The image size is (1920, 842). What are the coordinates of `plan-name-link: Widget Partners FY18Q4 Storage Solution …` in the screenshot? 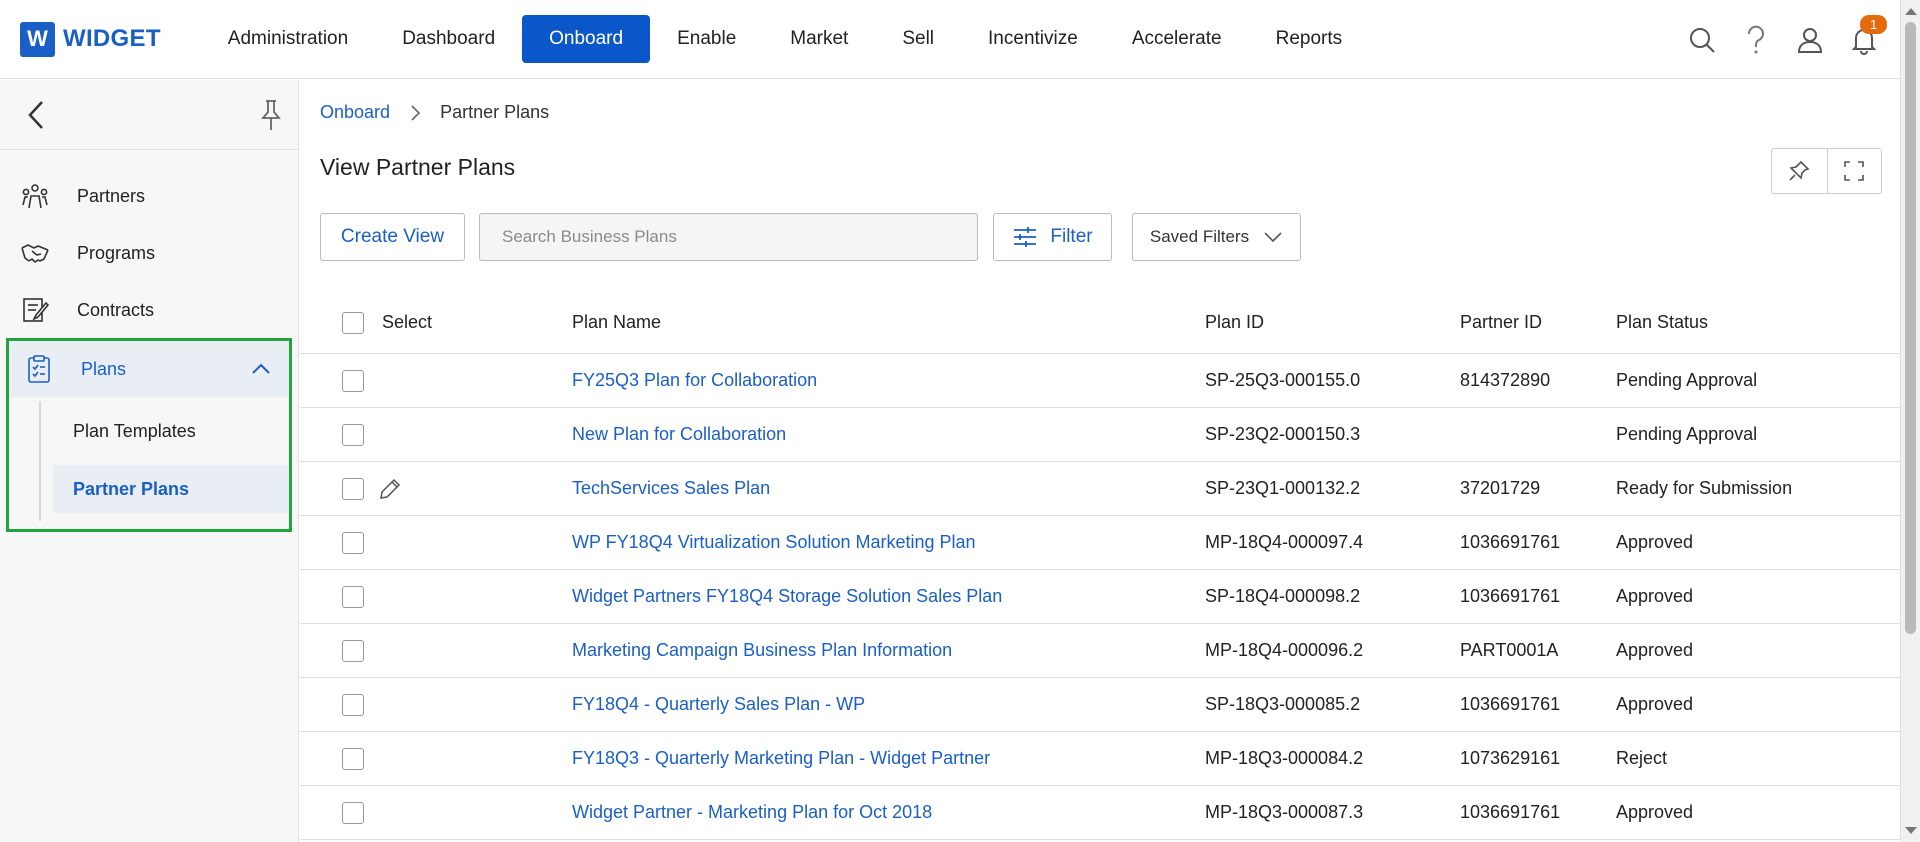 It's located at (787, 596).